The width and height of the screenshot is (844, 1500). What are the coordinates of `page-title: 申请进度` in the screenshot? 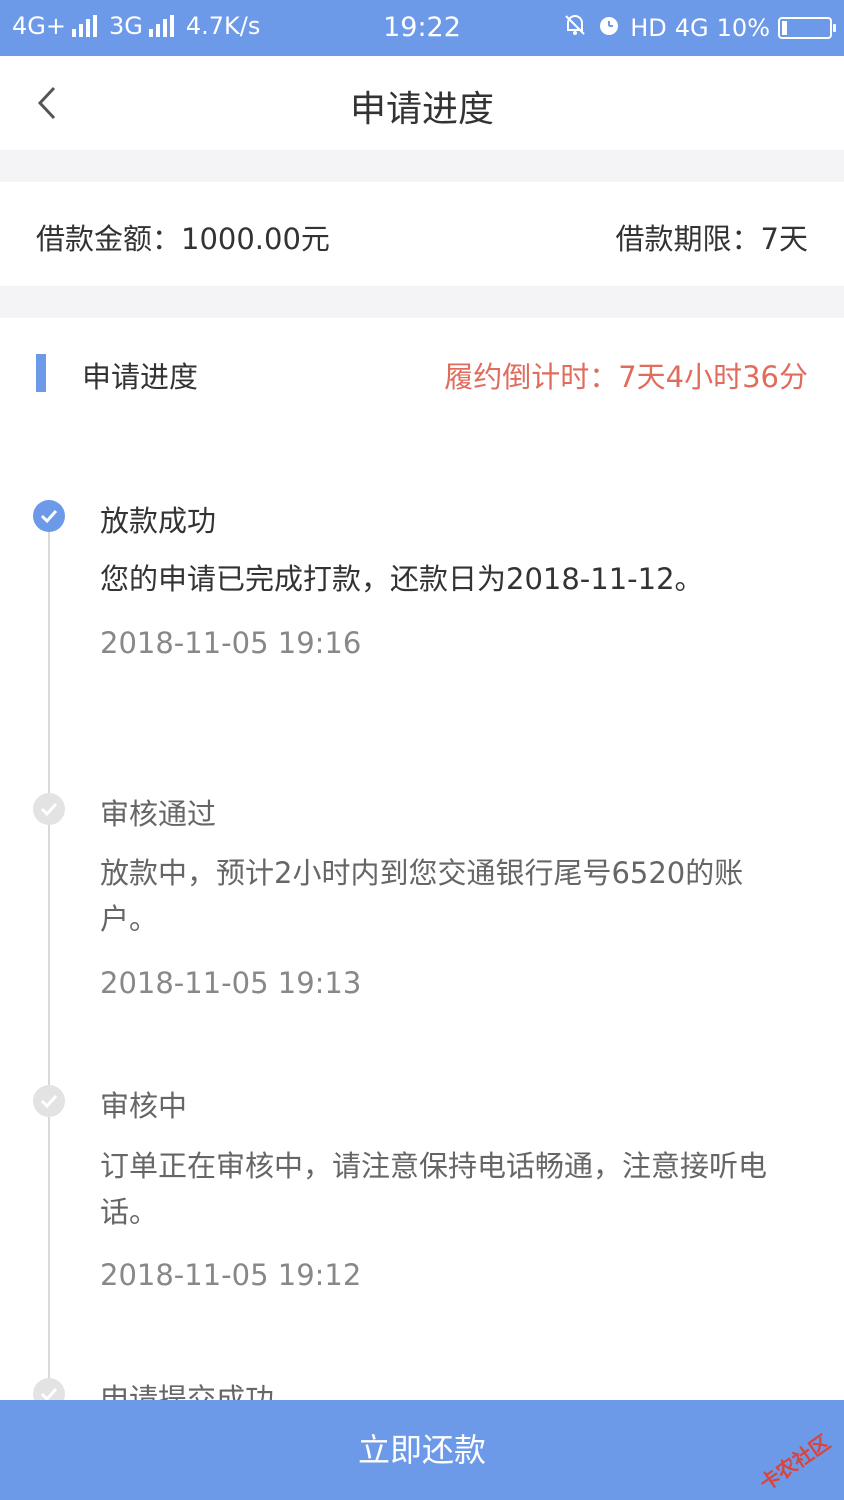 It's located at (421, 109).